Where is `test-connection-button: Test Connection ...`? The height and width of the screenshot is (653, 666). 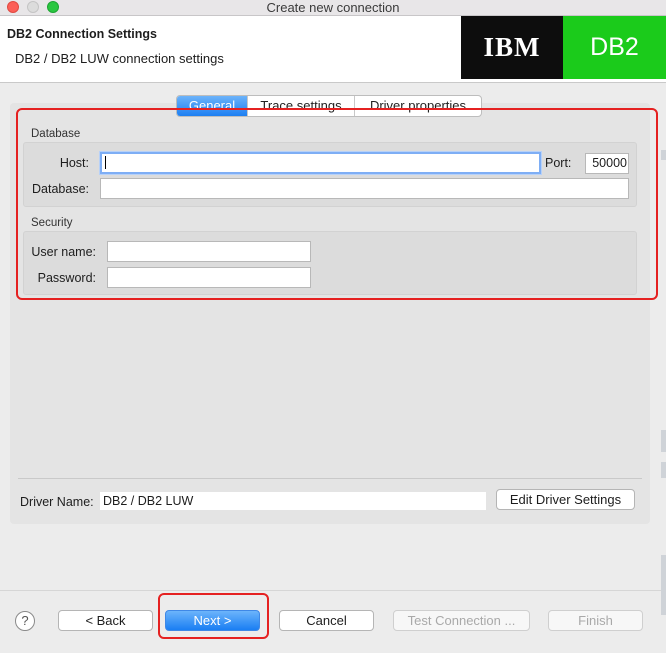
test-connection-button: Test Connection ... is located at coordinates (461, 620).